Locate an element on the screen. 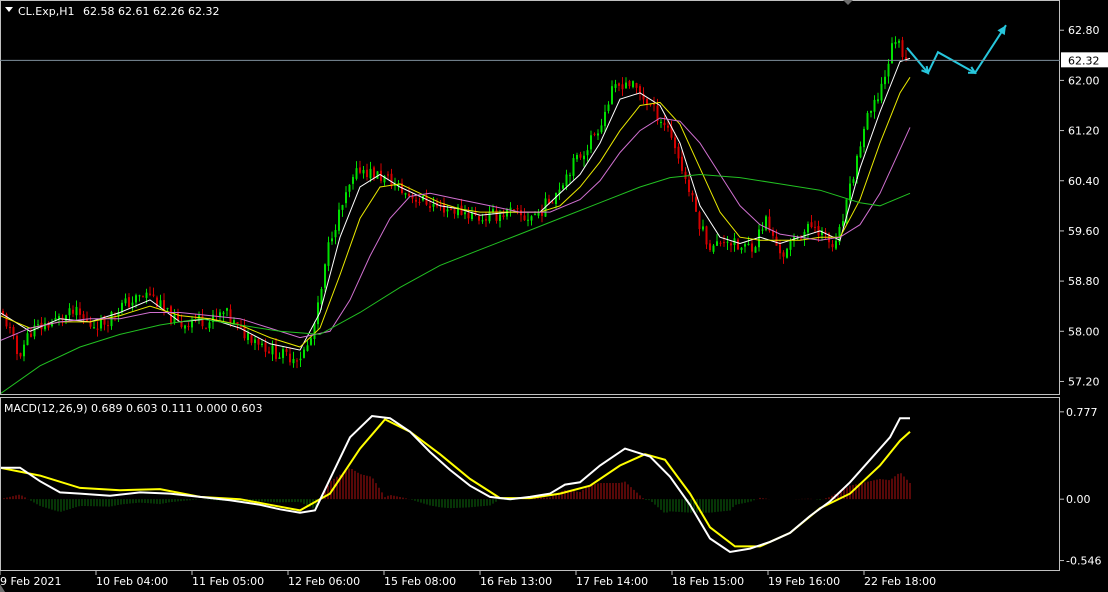  candle-bear is located at coordinates (738, 244).